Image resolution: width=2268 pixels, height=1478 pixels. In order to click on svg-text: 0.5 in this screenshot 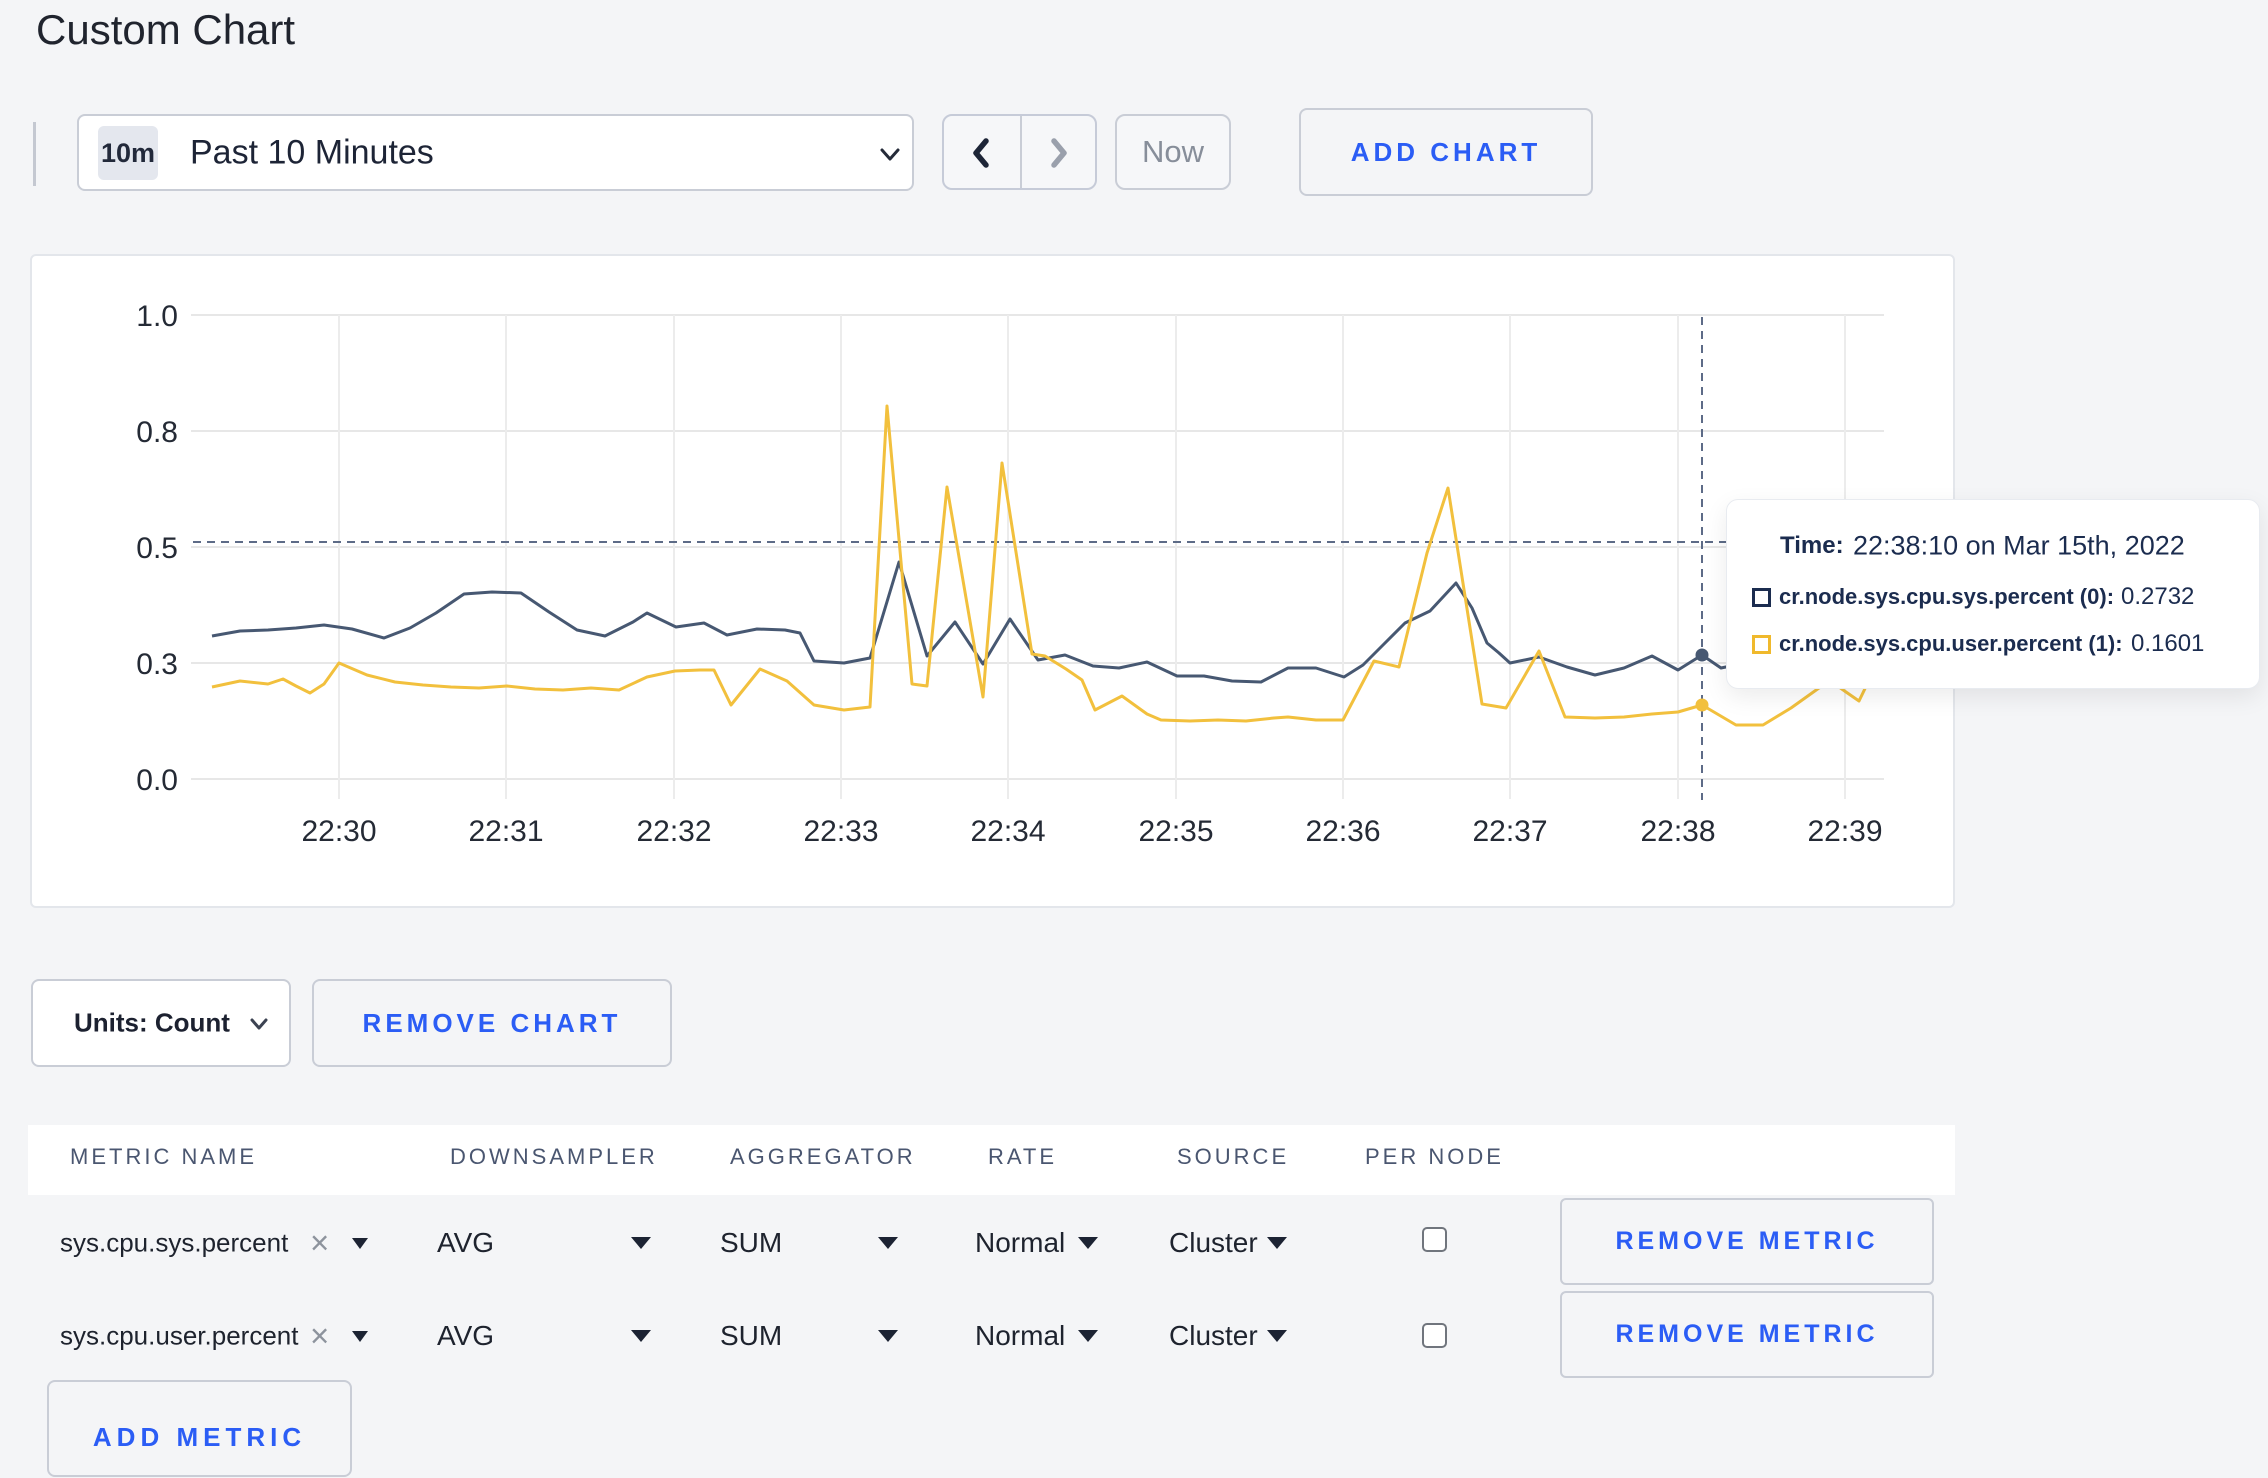, I will do `click(157, 548)`.